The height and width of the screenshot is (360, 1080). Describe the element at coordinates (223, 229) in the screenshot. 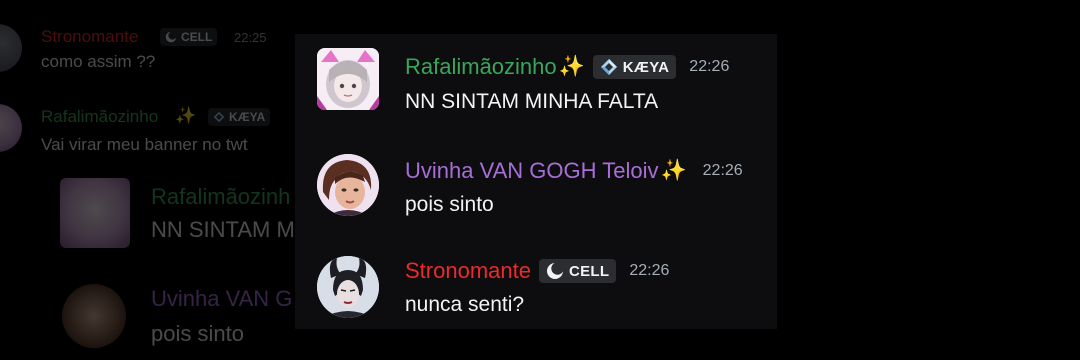

I see `message-text: NN SINTAM M` at that location.